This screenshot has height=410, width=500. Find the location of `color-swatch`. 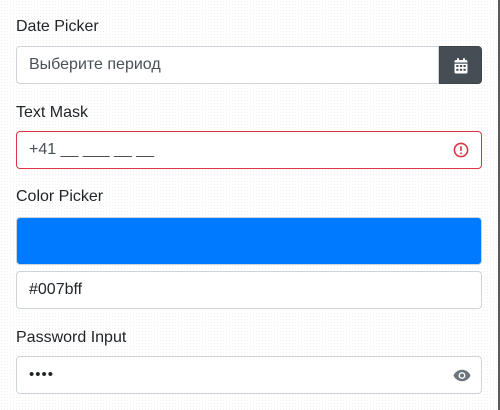

color-swatch is located at coordinates (249, 241).